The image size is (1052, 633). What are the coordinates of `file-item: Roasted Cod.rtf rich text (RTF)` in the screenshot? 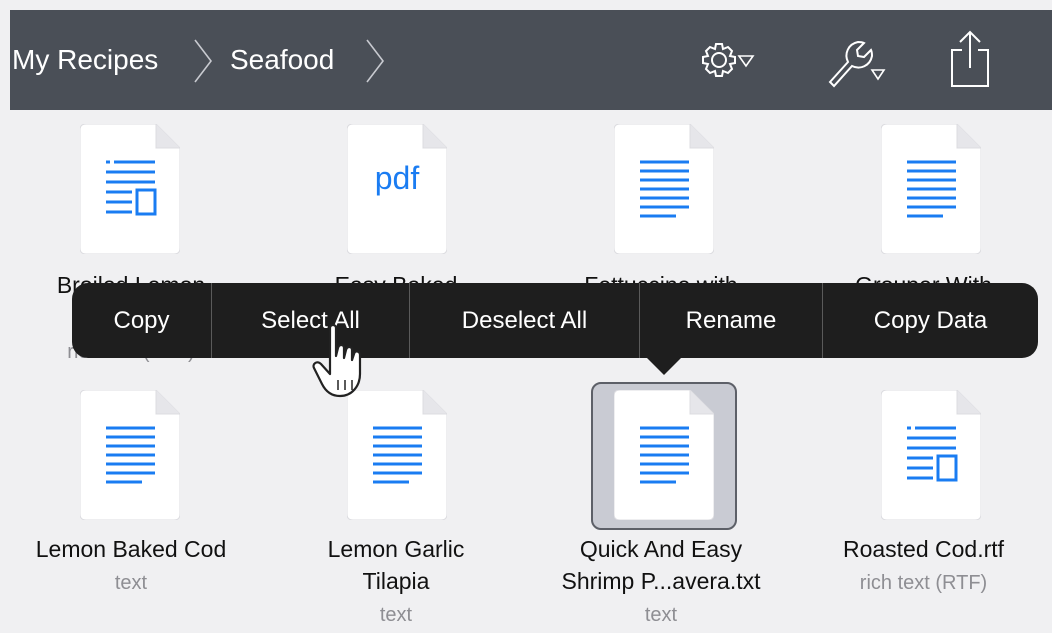 It's located at (923, 506).